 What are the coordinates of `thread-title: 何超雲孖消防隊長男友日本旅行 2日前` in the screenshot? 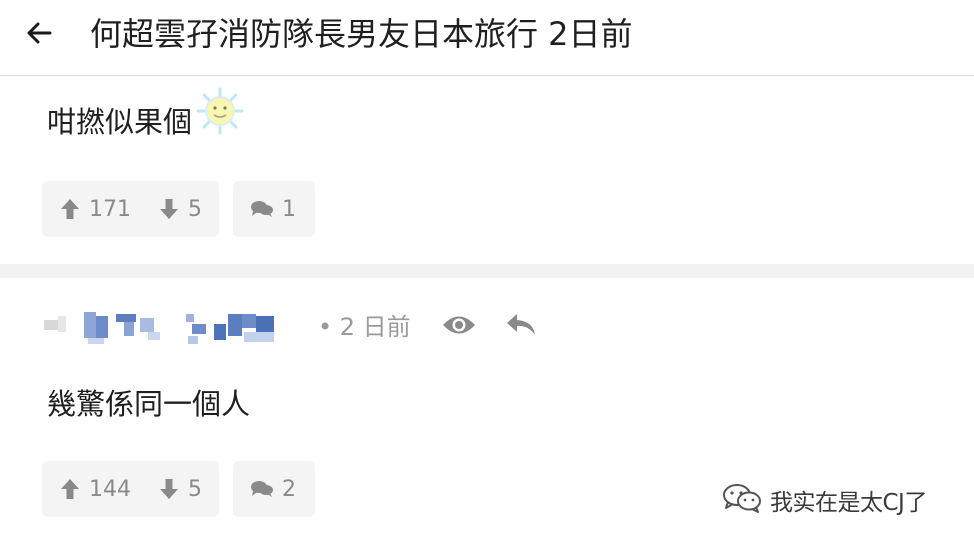 It's located at (361, 34).